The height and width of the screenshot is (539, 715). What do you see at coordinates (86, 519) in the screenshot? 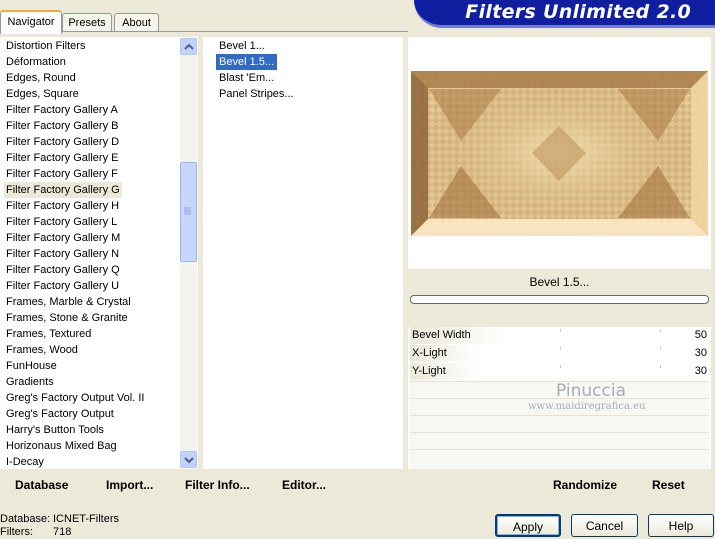
I see `database-value: ICNET-Filters` at bounding box center [86, 519].